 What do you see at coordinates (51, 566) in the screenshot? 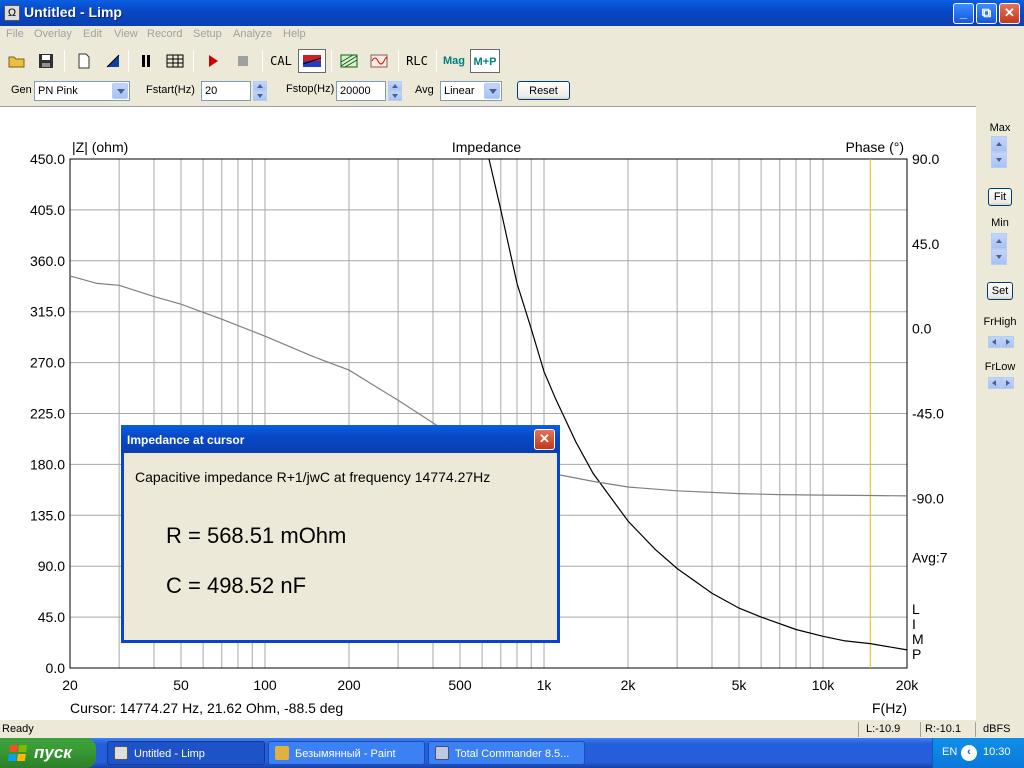
I see `left-tick-label: 90.0` at bounding box center [51, 566].